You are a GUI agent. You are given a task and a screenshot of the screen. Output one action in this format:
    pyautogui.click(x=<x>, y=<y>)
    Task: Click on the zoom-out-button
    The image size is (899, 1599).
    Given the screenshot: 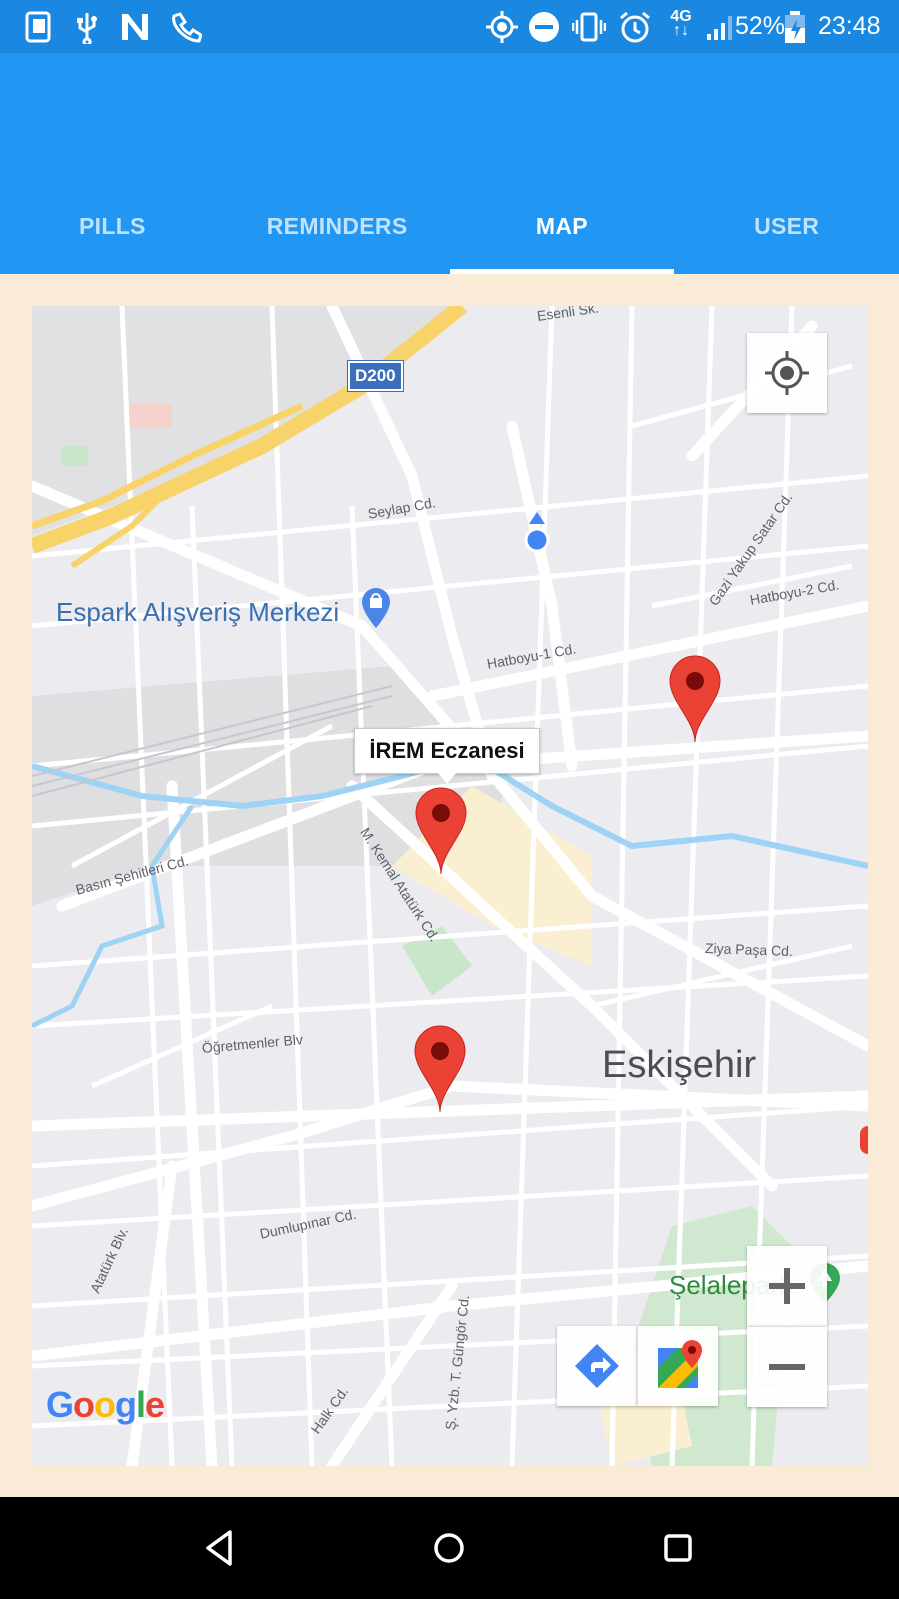 What is the action you would take?
    pyautogui.click(x=787, y=1366)
    